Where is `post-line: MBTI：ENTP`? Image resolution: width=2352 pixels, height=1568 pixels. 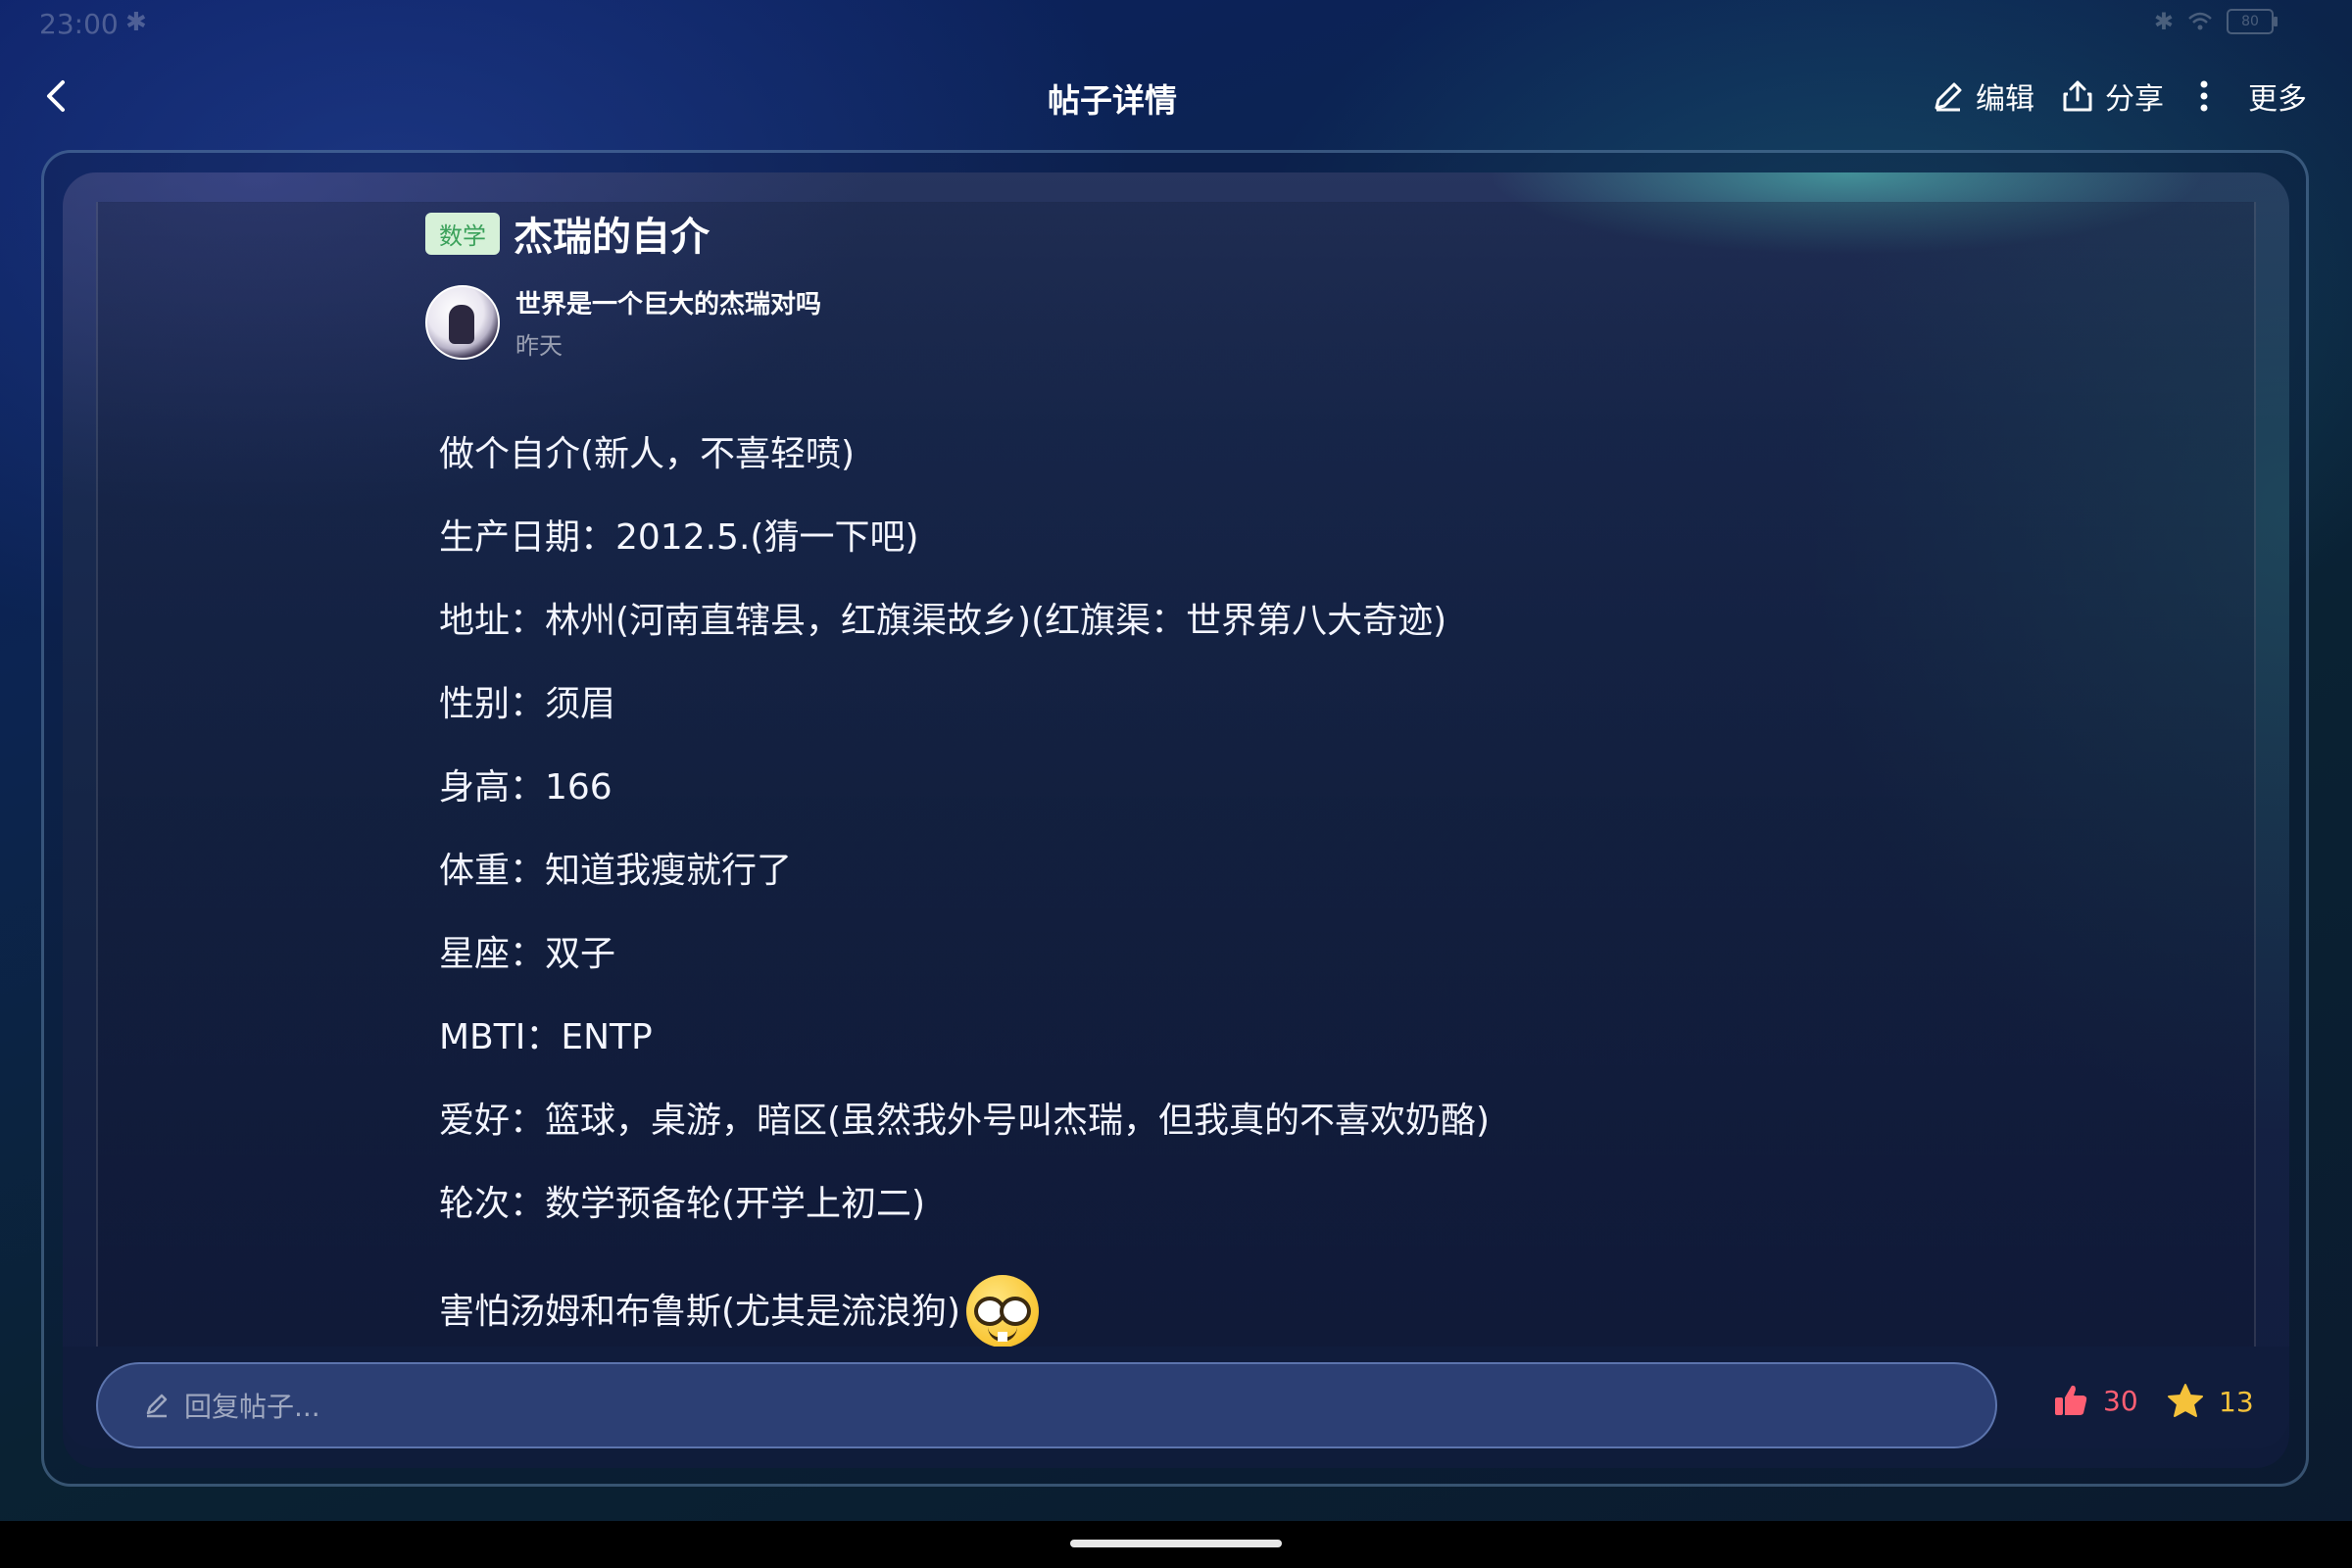
post-line: MBTI：ENTP is located at coordinates (546, 1037).